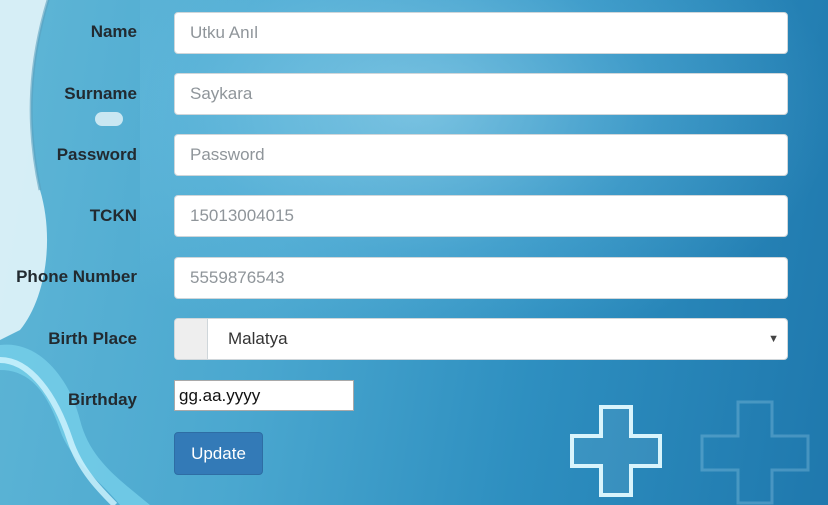 This screenshot has height=505, width=828. Describe the element at coordinates (76, 276) in the screenshot. I see `phone-label: Phone Number` at that location.